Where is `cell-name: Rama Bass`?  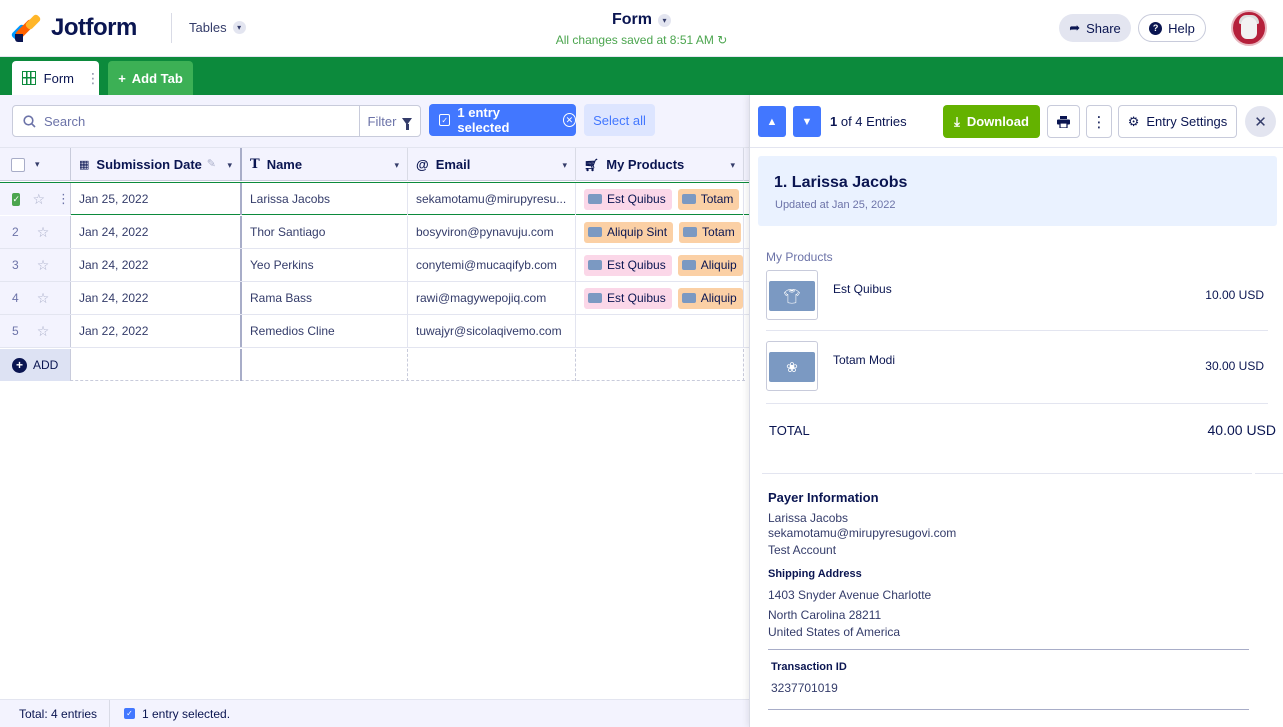
cell-name: Rama Bass is located at coordinates (325, 298).